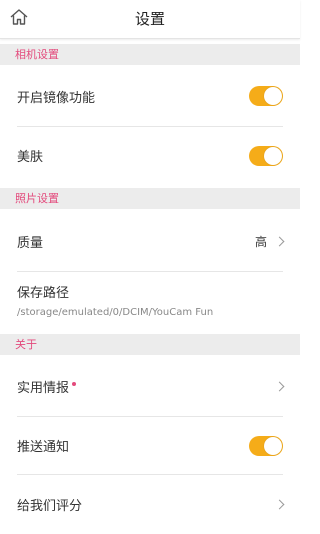 The height and width of the screenshot is (534, 320). What do you see at coordinates (150, 198) in the screenshot?
I see `section-header-photo: 照片设置` at bounding box center [150, 198].